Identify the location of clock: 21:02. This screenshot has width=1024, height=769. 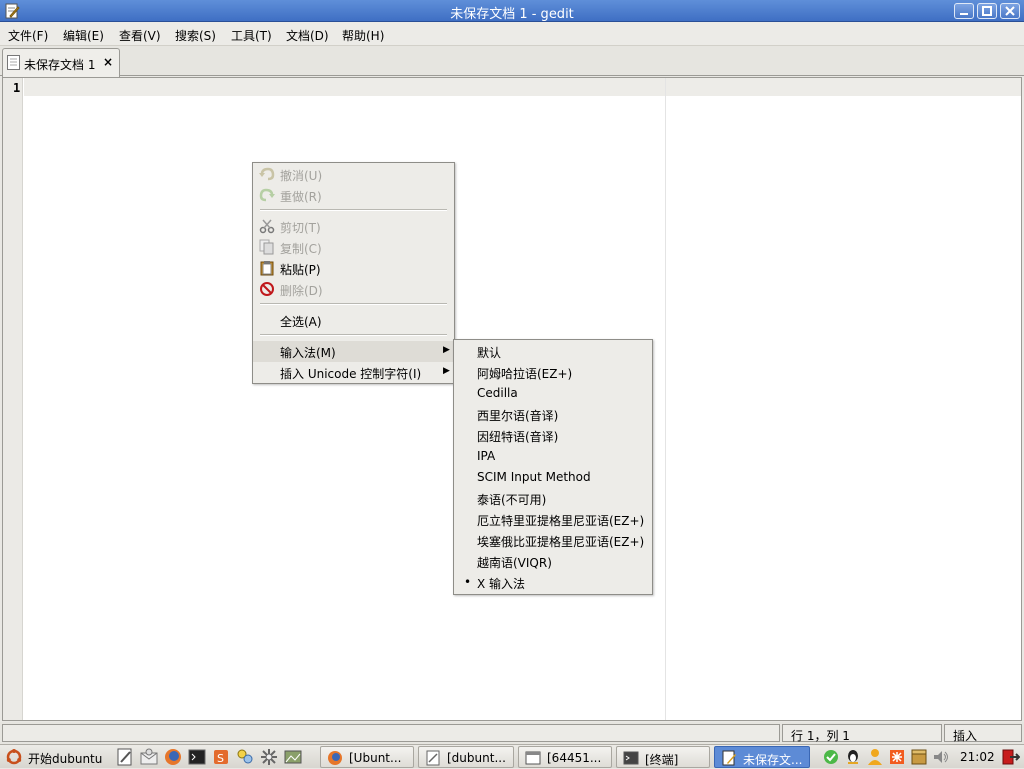
(977, 757).